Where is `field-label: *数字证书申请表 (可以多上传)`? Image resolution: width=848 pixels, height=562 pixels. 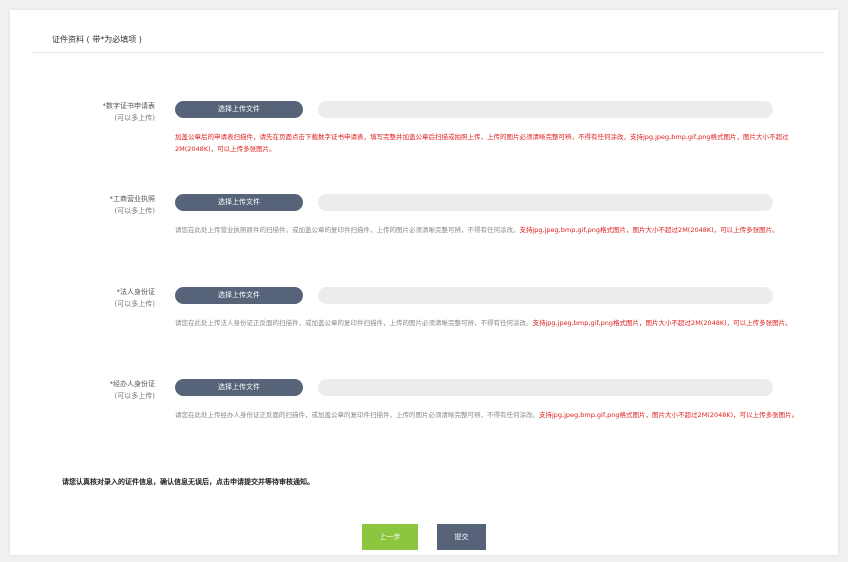
field-label: *数字证书申请表 (可以多上传) is located at coordinates (103, 112).